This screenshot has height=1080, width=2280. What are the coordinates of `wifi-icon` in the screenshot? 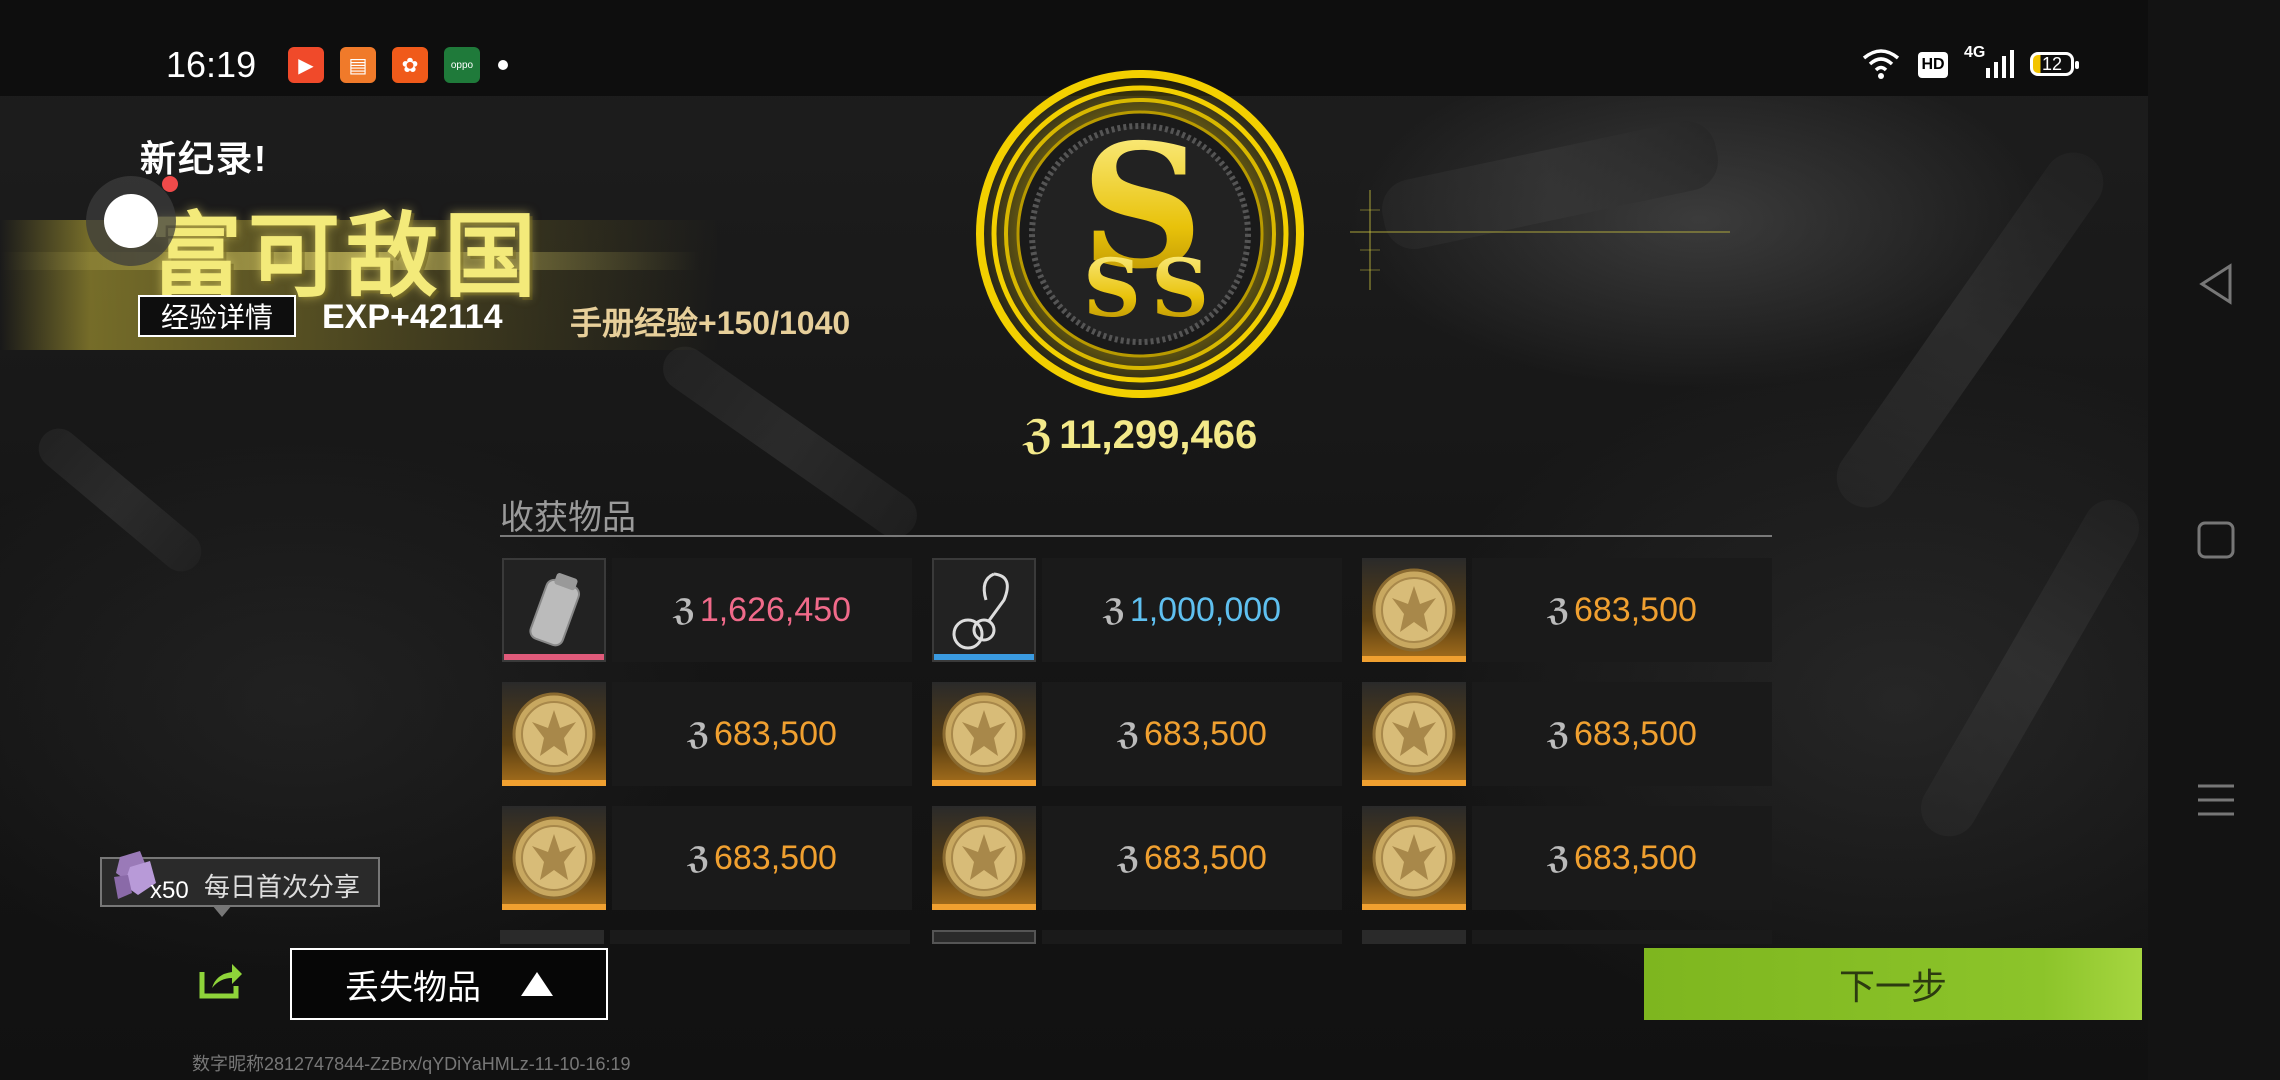 It's located at (1881, 64).